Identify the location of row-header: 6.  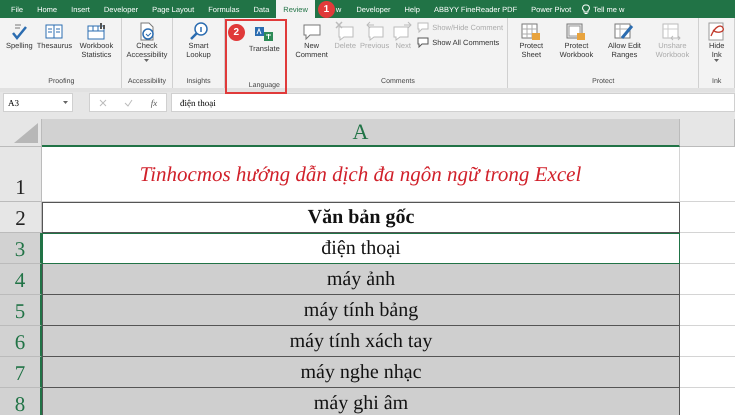
(21, 341).